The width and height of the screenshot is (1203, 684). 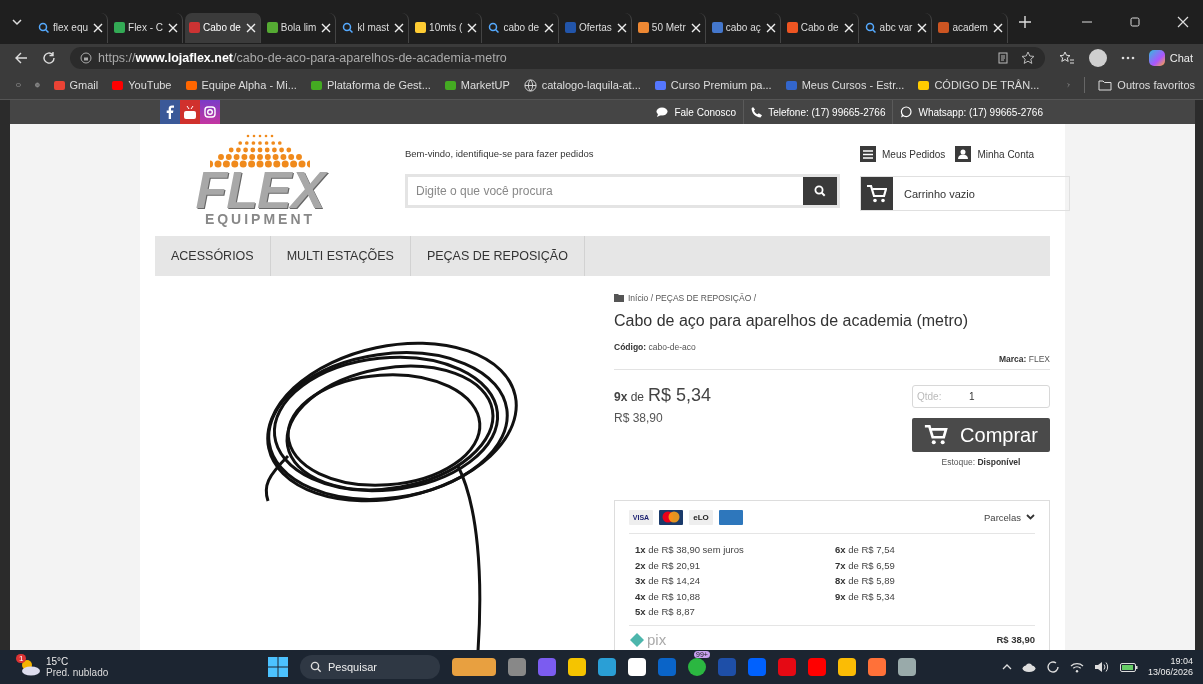 I want to click on cart-box: Carrinho vazio, so click(x=965, y=194).